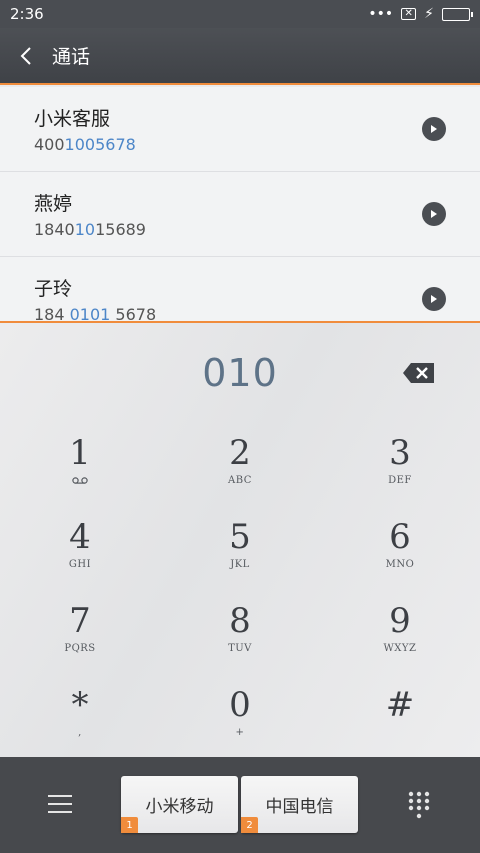  Describe the element at coordinates (240, 469) in the screenshot. I see `key-2: 2 ABC` at that location.